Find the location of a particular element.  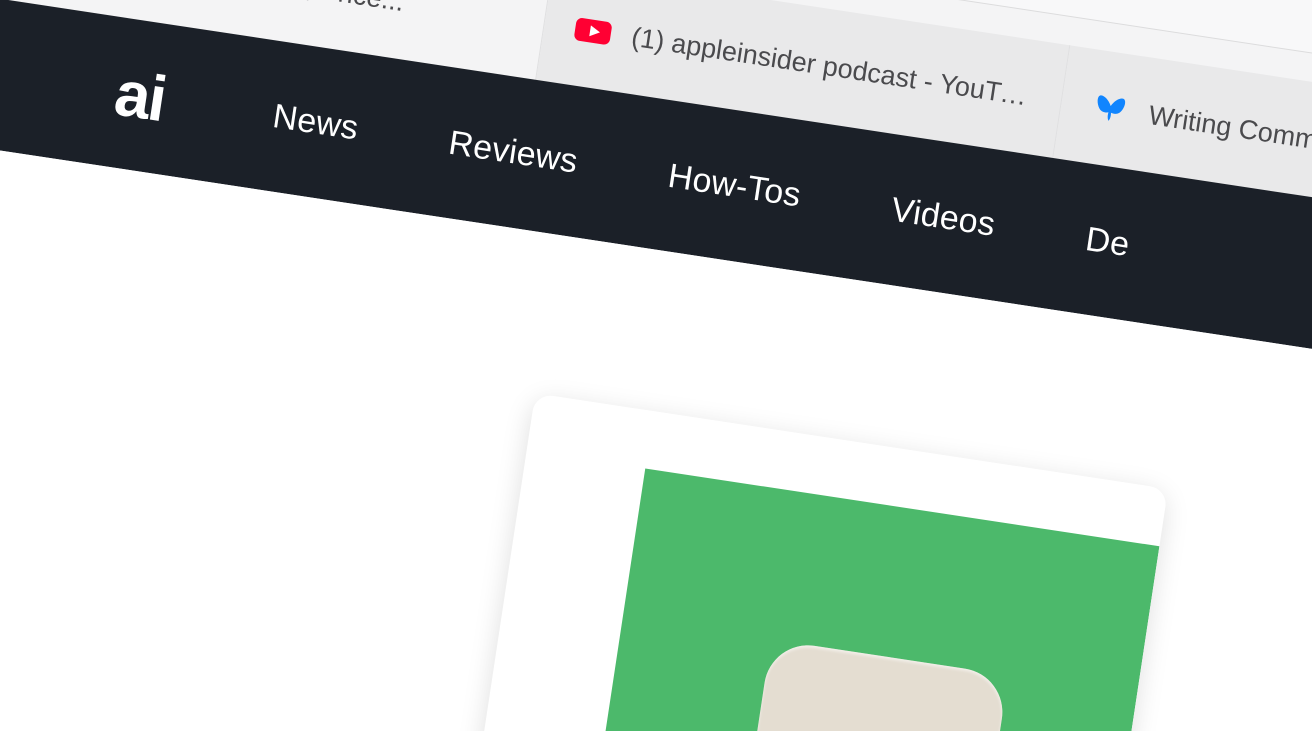

bluesky-favicon is located at coordinates (1111, 108).